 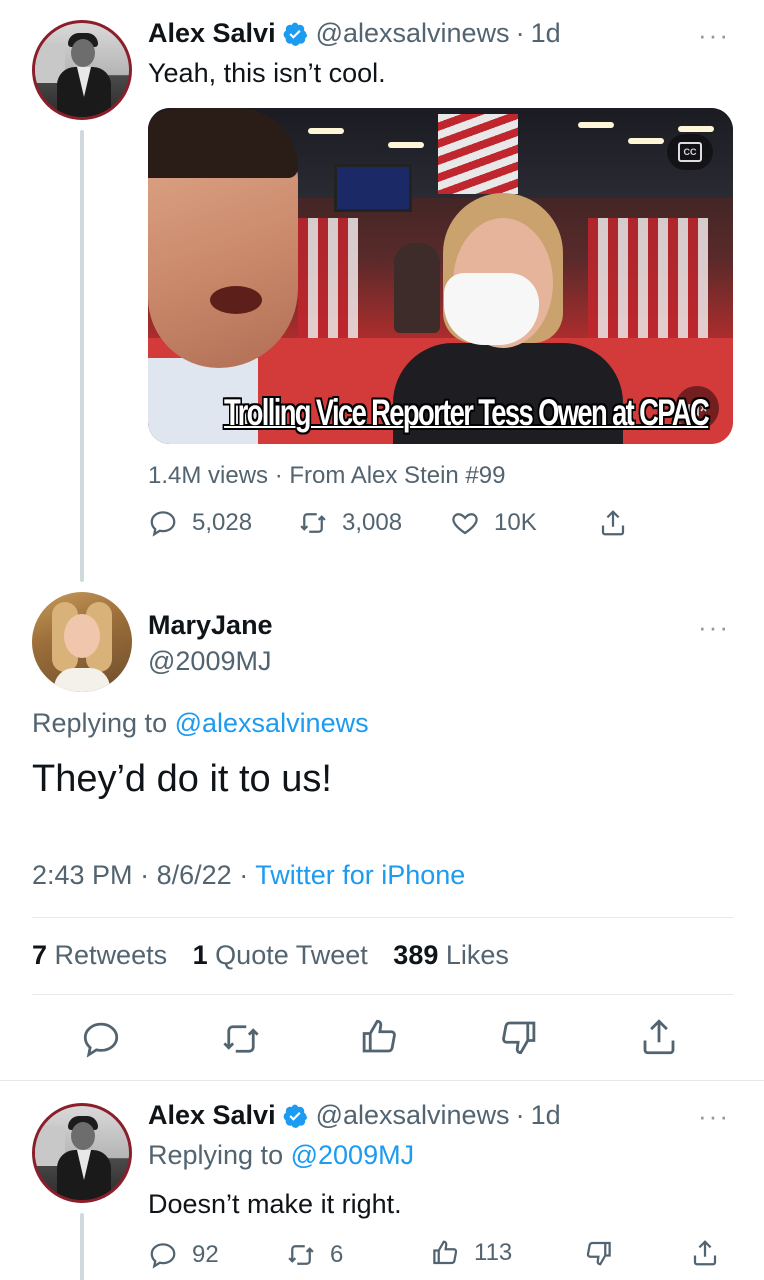 I want to click on tweet-source: Twitter for iPhone, so click(x=360, y=875).